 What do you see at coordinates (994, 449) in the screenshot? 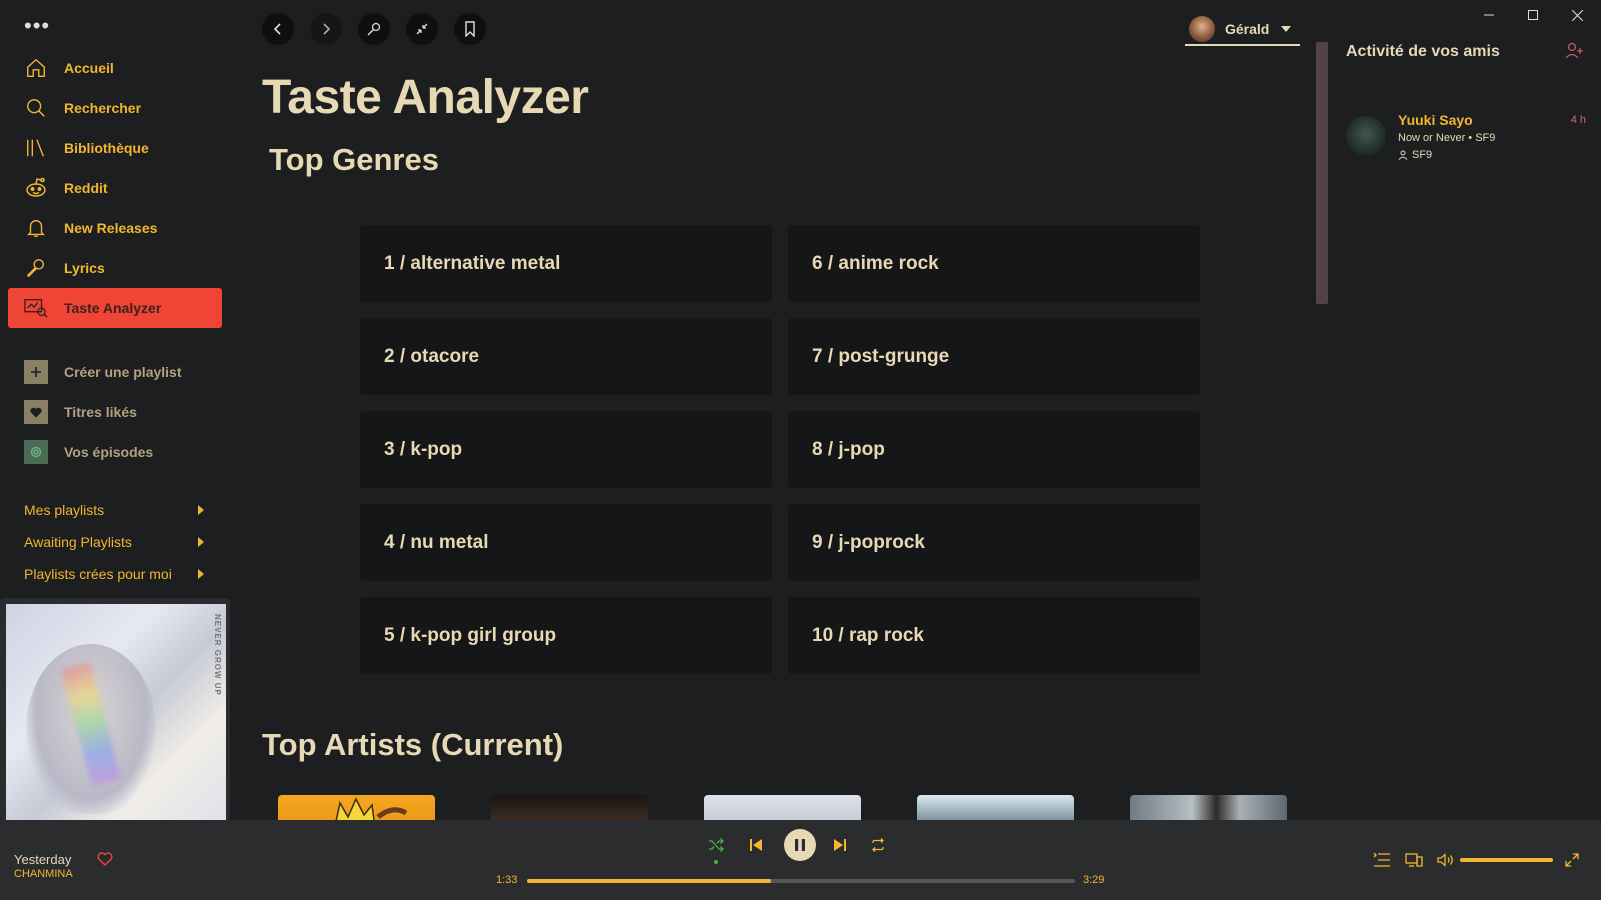
I see `genre-card: 8 / j-pop` at bounding box center [994, 449].